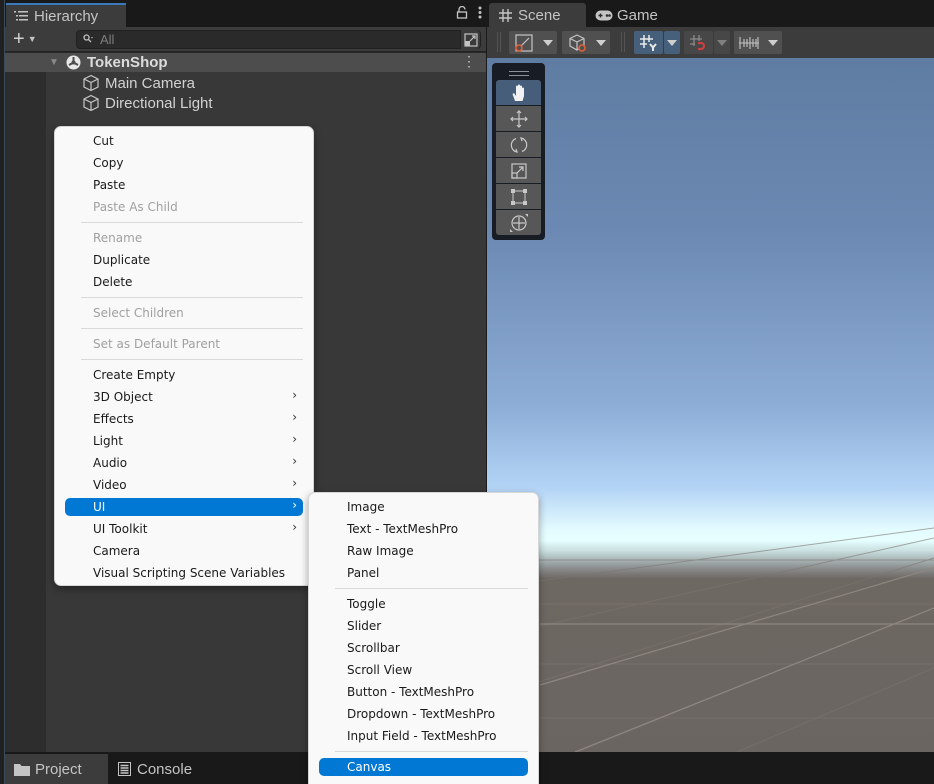  Describe the element at coordinates (184, 463) in the screenshot. I see `menu-item-audio: Audio ›` at that location.